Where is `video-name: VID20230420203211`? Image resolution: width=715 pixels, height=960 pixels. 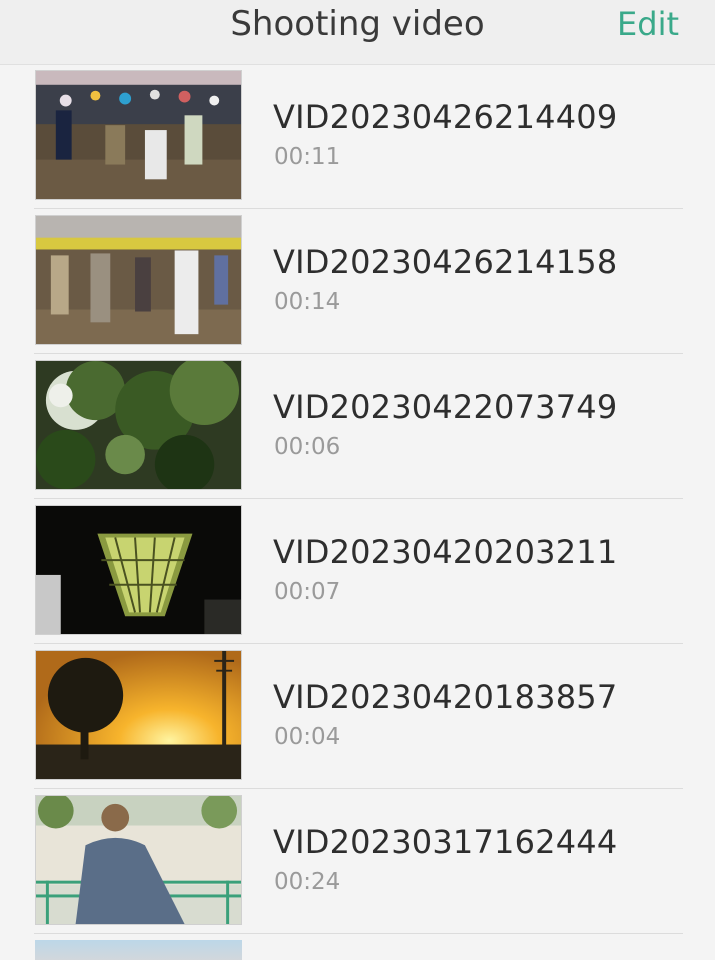
video-name: VID20230420203211 is located at coordinates (445, 552).